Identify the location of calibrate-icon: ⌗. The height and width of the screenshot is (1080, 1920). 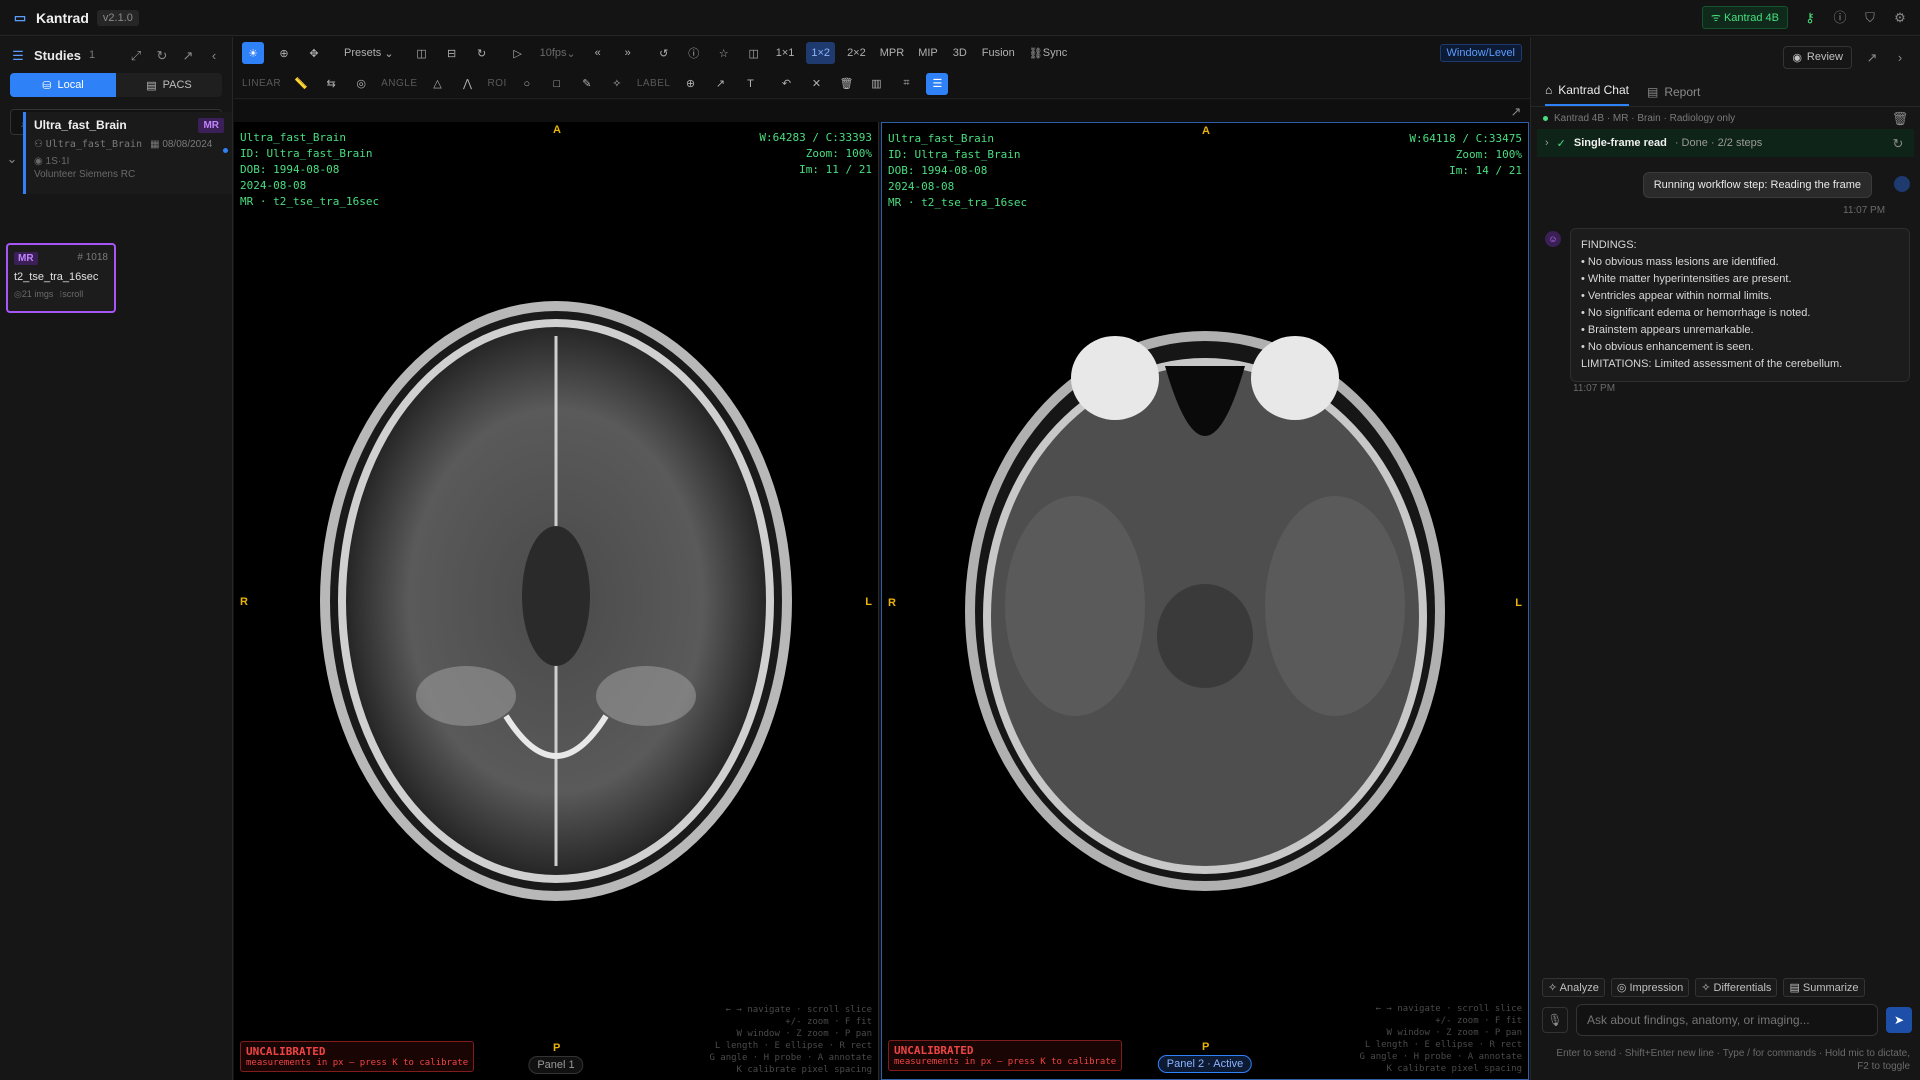
(906, 84).